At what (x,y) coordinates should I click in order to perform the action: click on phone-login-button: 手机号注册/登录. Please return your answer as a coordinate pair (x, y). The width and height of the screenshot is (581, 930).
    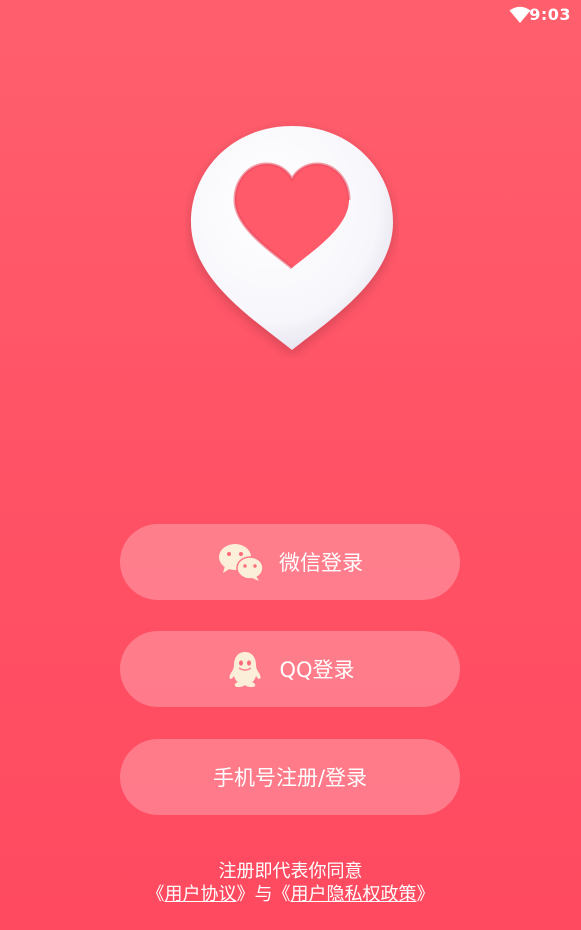
    Looking at the image, I should click on (290, 777).